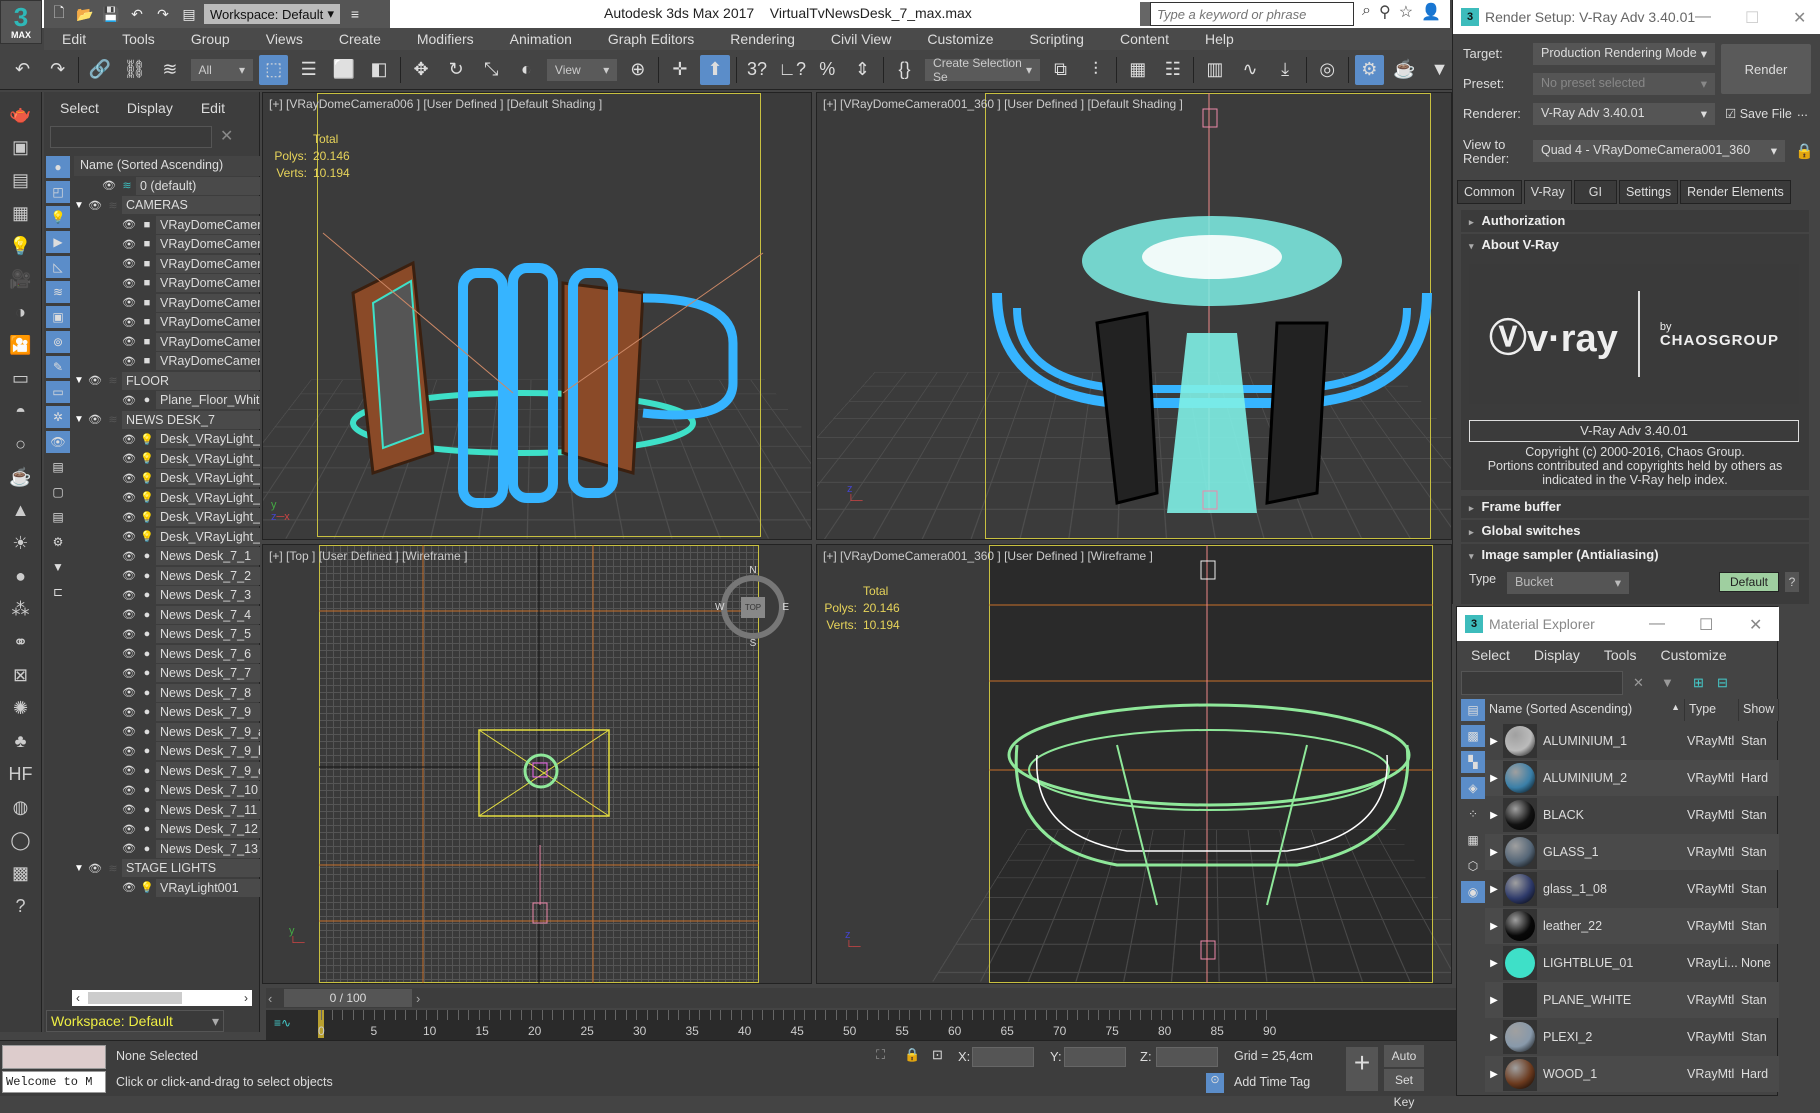 This screenshot has width=1820, height=1113. I want to click on menu-help: Help, so click(1219, 39).